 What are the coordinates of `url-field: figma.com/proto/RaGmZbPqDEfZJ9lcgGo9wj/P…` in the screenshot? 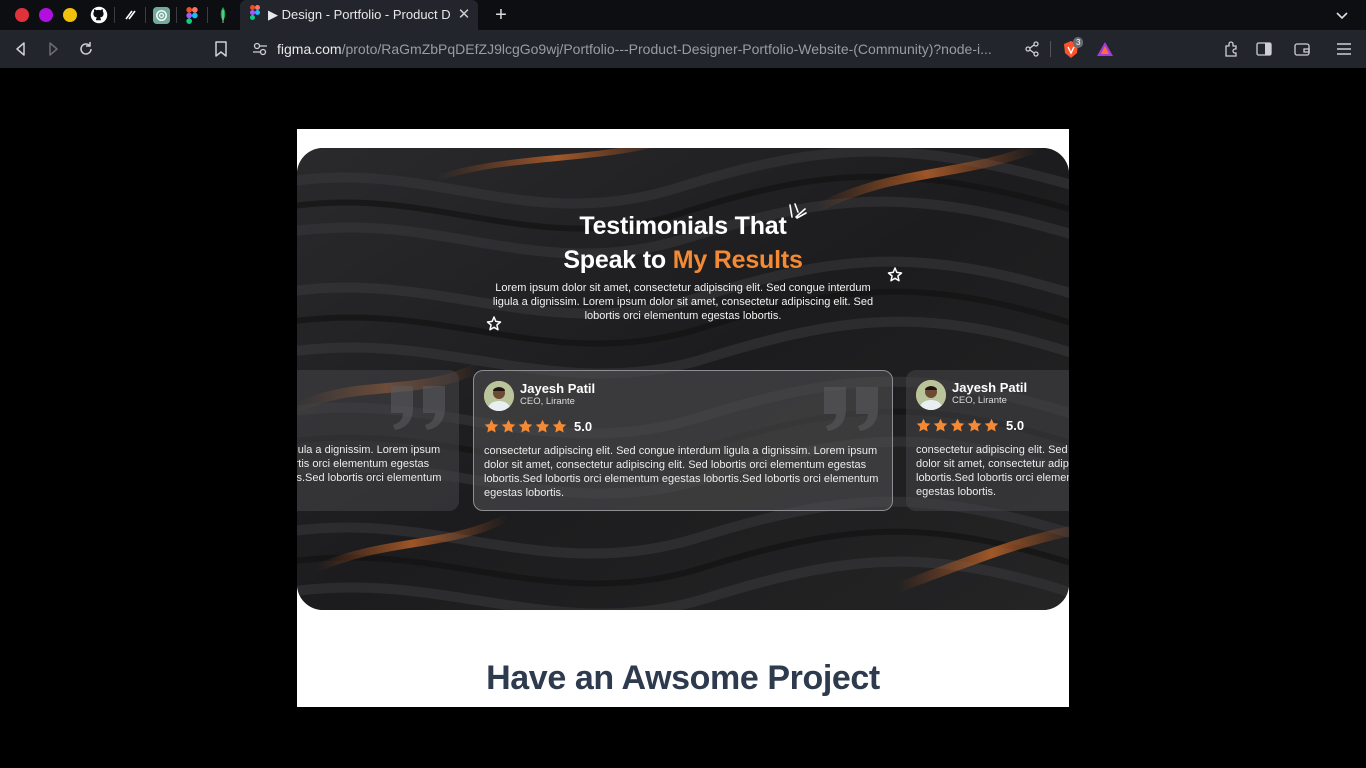 It's located at (645, 49).